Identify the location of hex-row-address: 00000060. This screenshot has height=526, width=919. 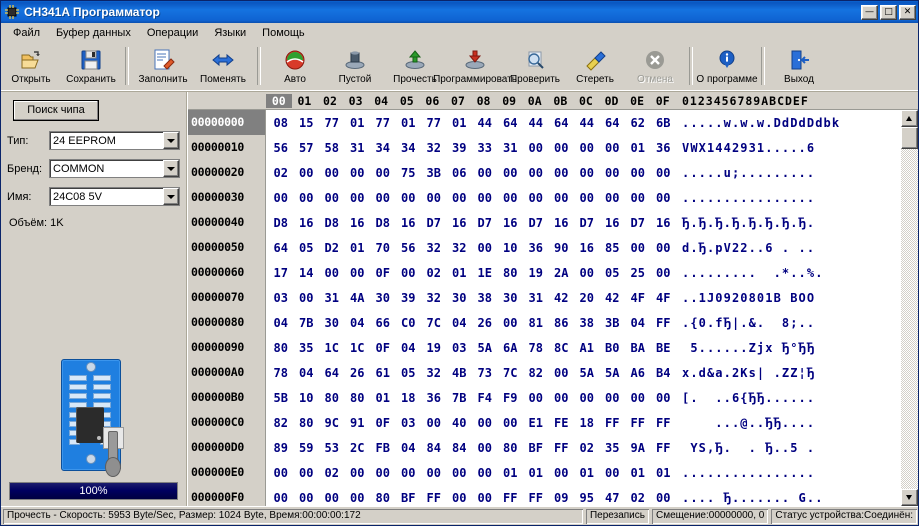
(227, 272).